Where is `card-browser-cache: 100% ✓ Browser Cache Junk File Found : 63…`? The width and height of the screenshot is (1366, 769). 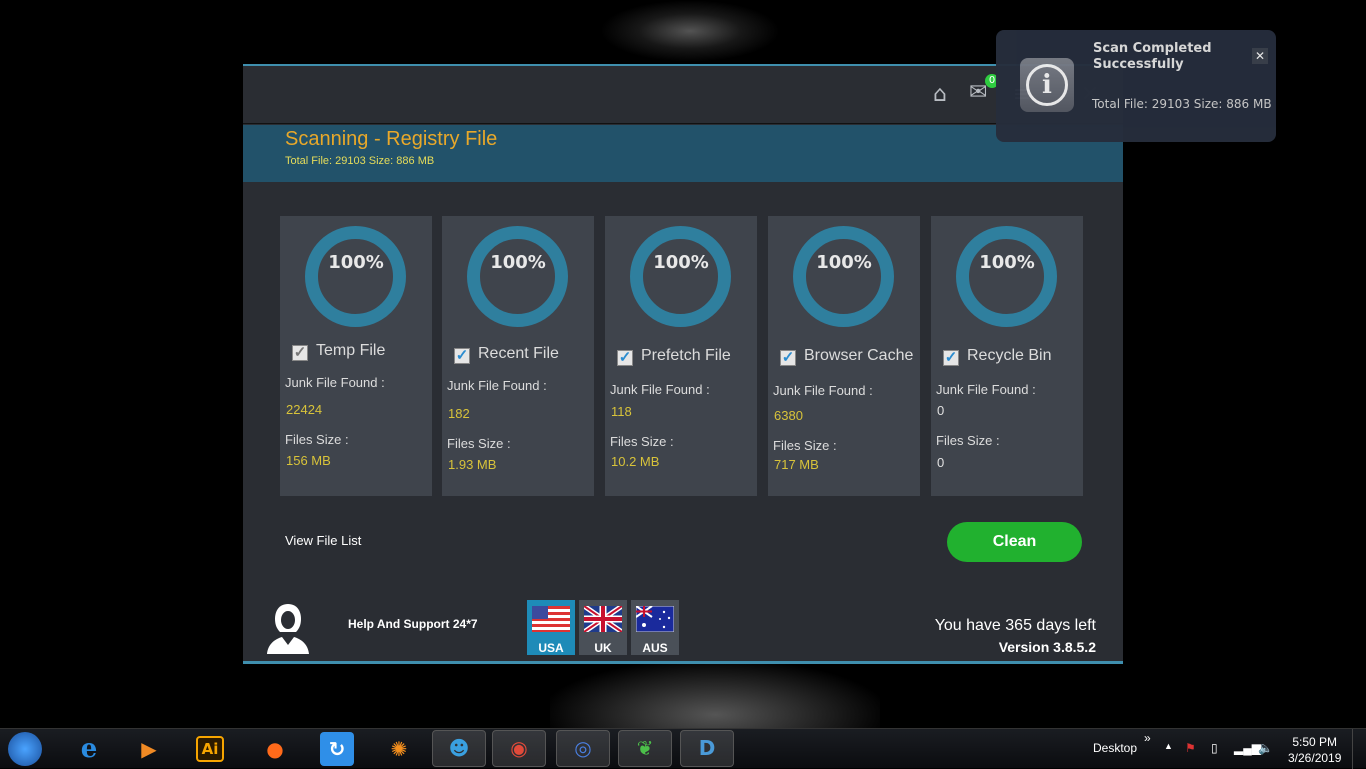
card-browser-cache: 100% ✓ Browser Cache Junk File Found : 63… is located at coordinates (844, 356).